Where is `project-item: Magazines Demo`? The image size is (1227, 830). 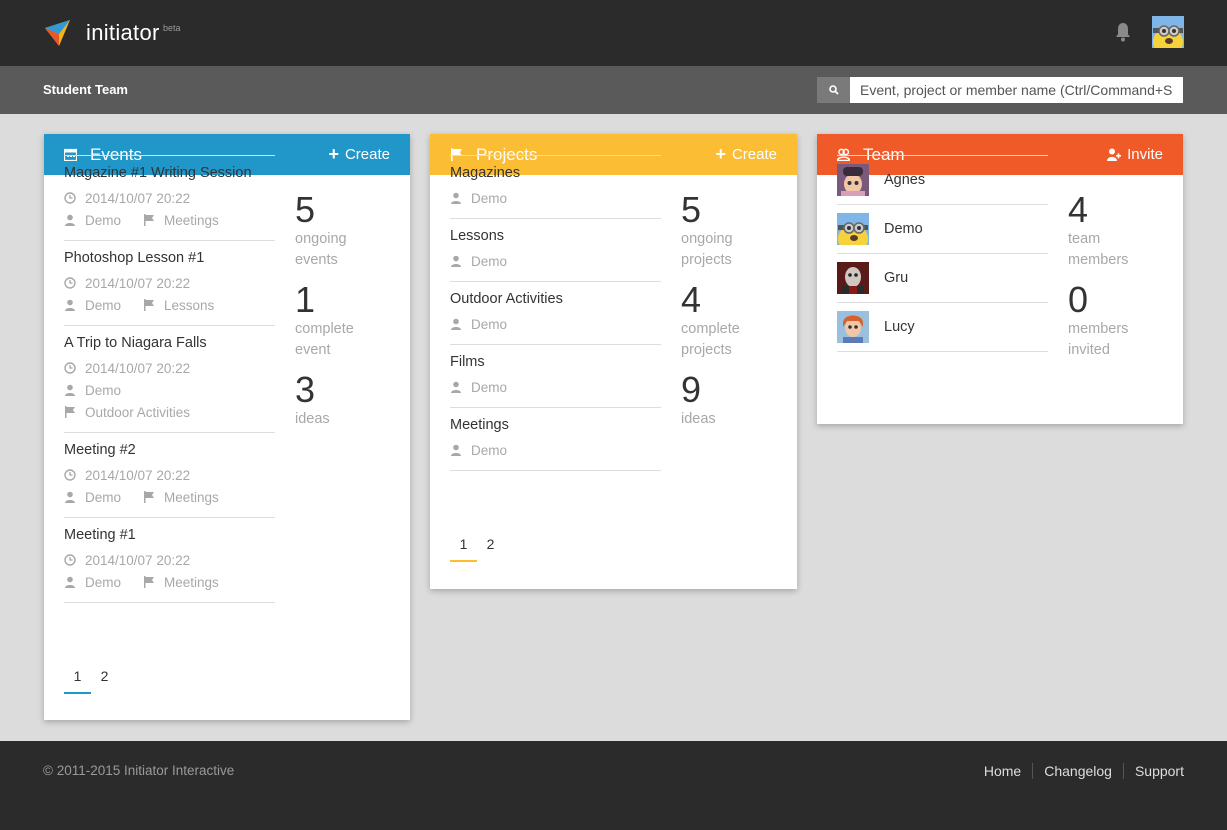
project-item: Magazines Demo is located at coordinates (555, 187).